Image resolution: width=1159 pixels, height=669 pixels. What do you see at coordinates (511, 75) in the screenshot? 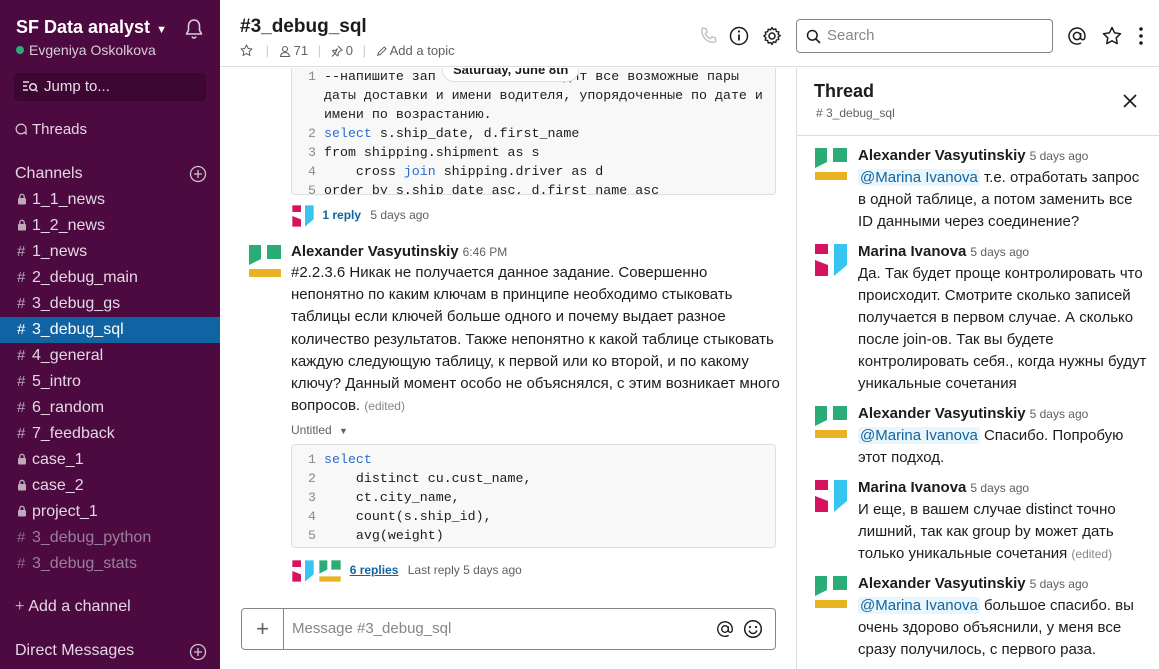
I see `date-divider-pill: Saturday, June 8th` at bounding box center [511, 75].